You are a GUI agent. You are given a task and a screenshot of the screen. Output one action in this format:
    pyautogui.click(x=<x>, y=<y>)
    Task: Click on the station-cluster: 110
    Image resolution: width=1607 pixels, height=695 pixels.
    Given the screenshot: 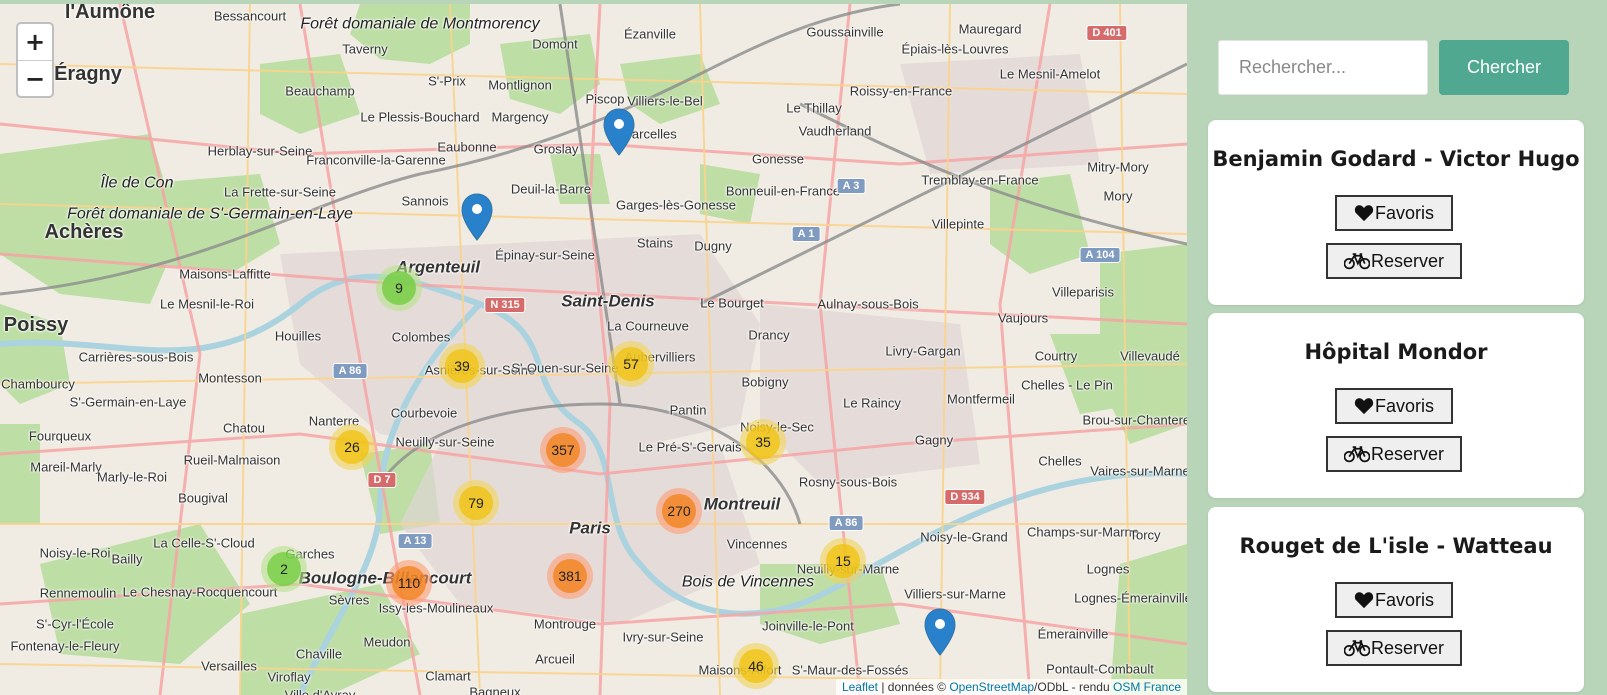 What is the action you would take?
    pyautogui.click(x=409, y=583)
    